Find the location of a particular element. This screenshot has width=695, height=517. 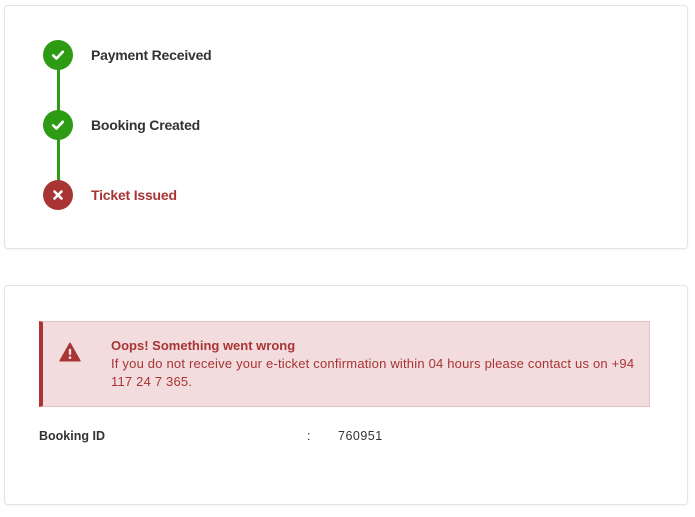

step-label: Ticket Issued is located at coordinates (134, 195).